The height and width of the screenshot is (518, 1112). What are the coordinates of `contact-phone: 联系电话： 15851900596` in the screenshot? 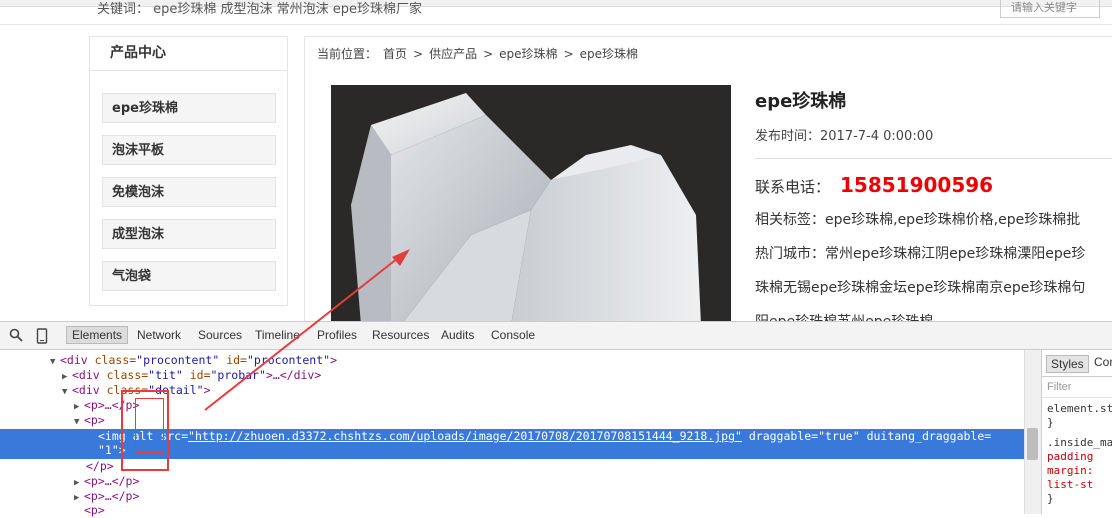 It's located at (933, 185).